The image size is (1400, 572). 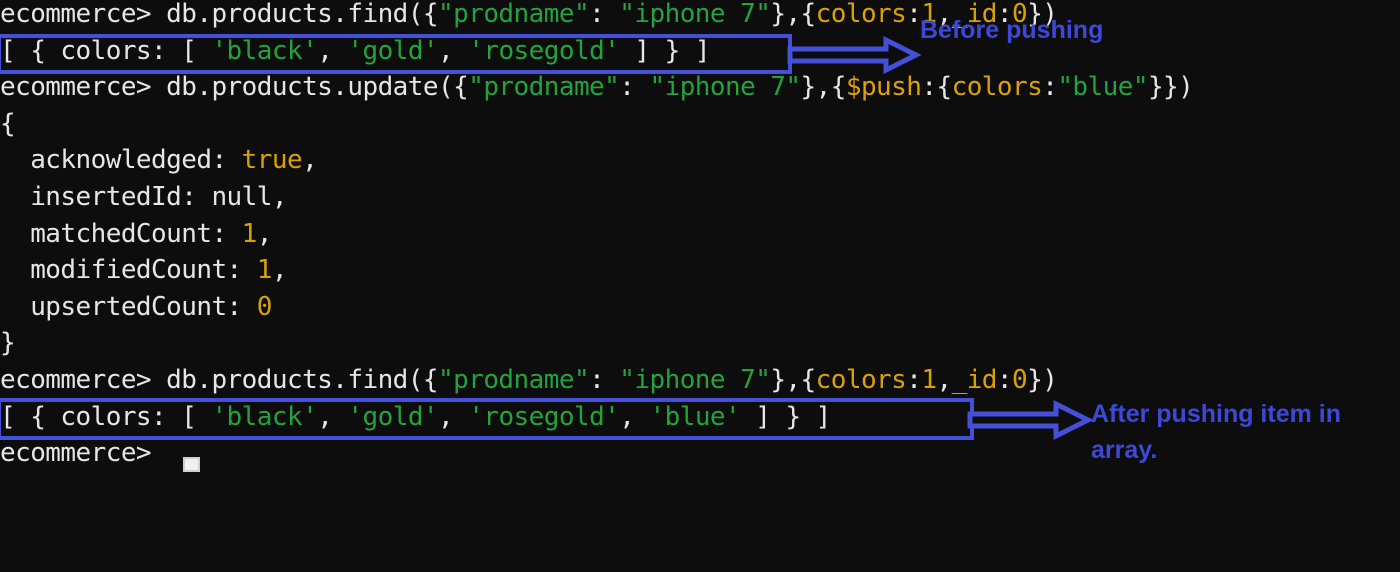 What do you see at coordinates (272, 160) in the screenshot?
I see `terminal-token: true` at bounding box center [272, 160].